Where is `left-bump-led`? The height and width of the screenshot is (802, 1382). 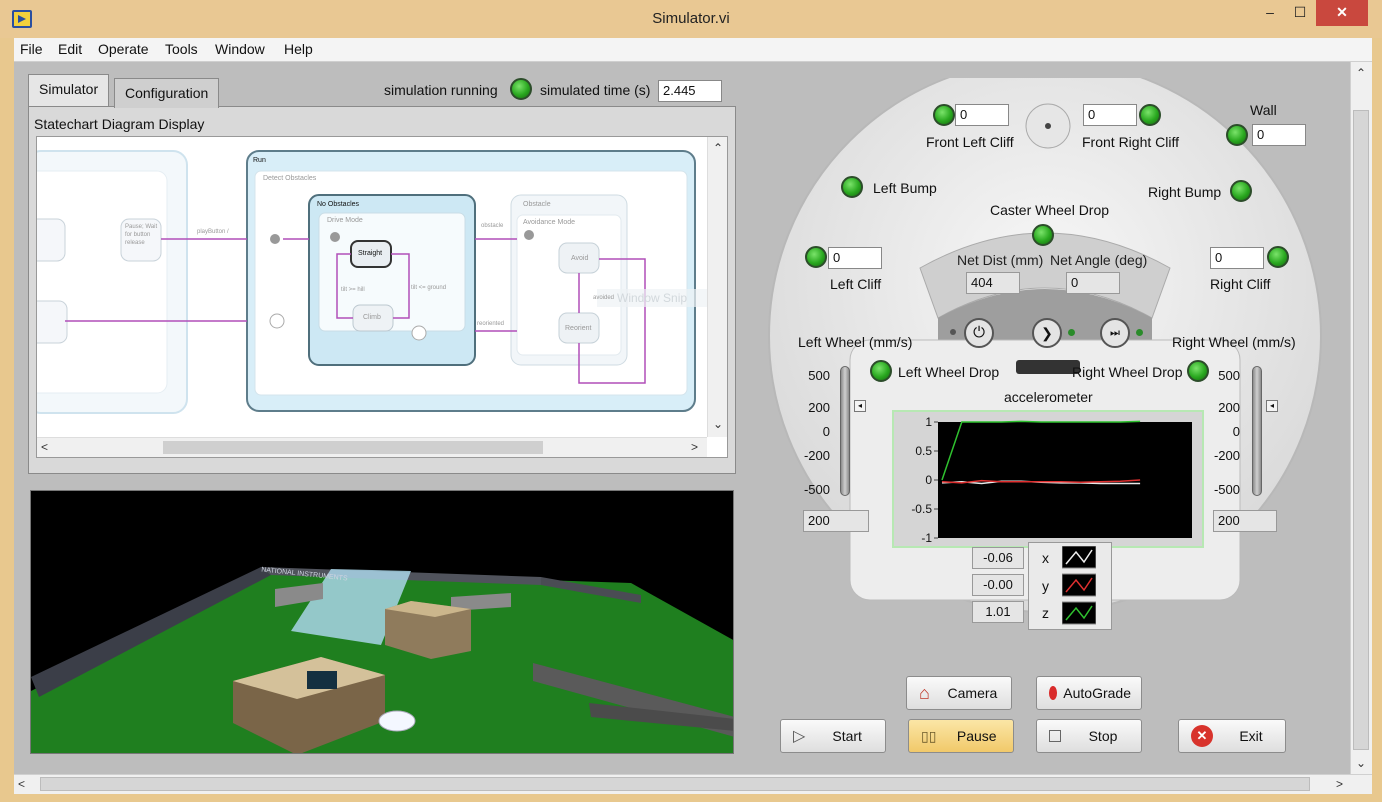 left-bump-led is located at coordinates (852, 187).